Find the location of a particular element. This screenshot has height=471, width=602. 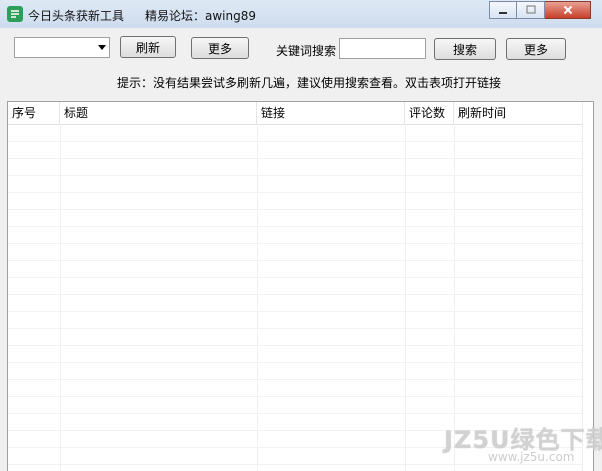

maximize-button is located at coordinates (531, 10).